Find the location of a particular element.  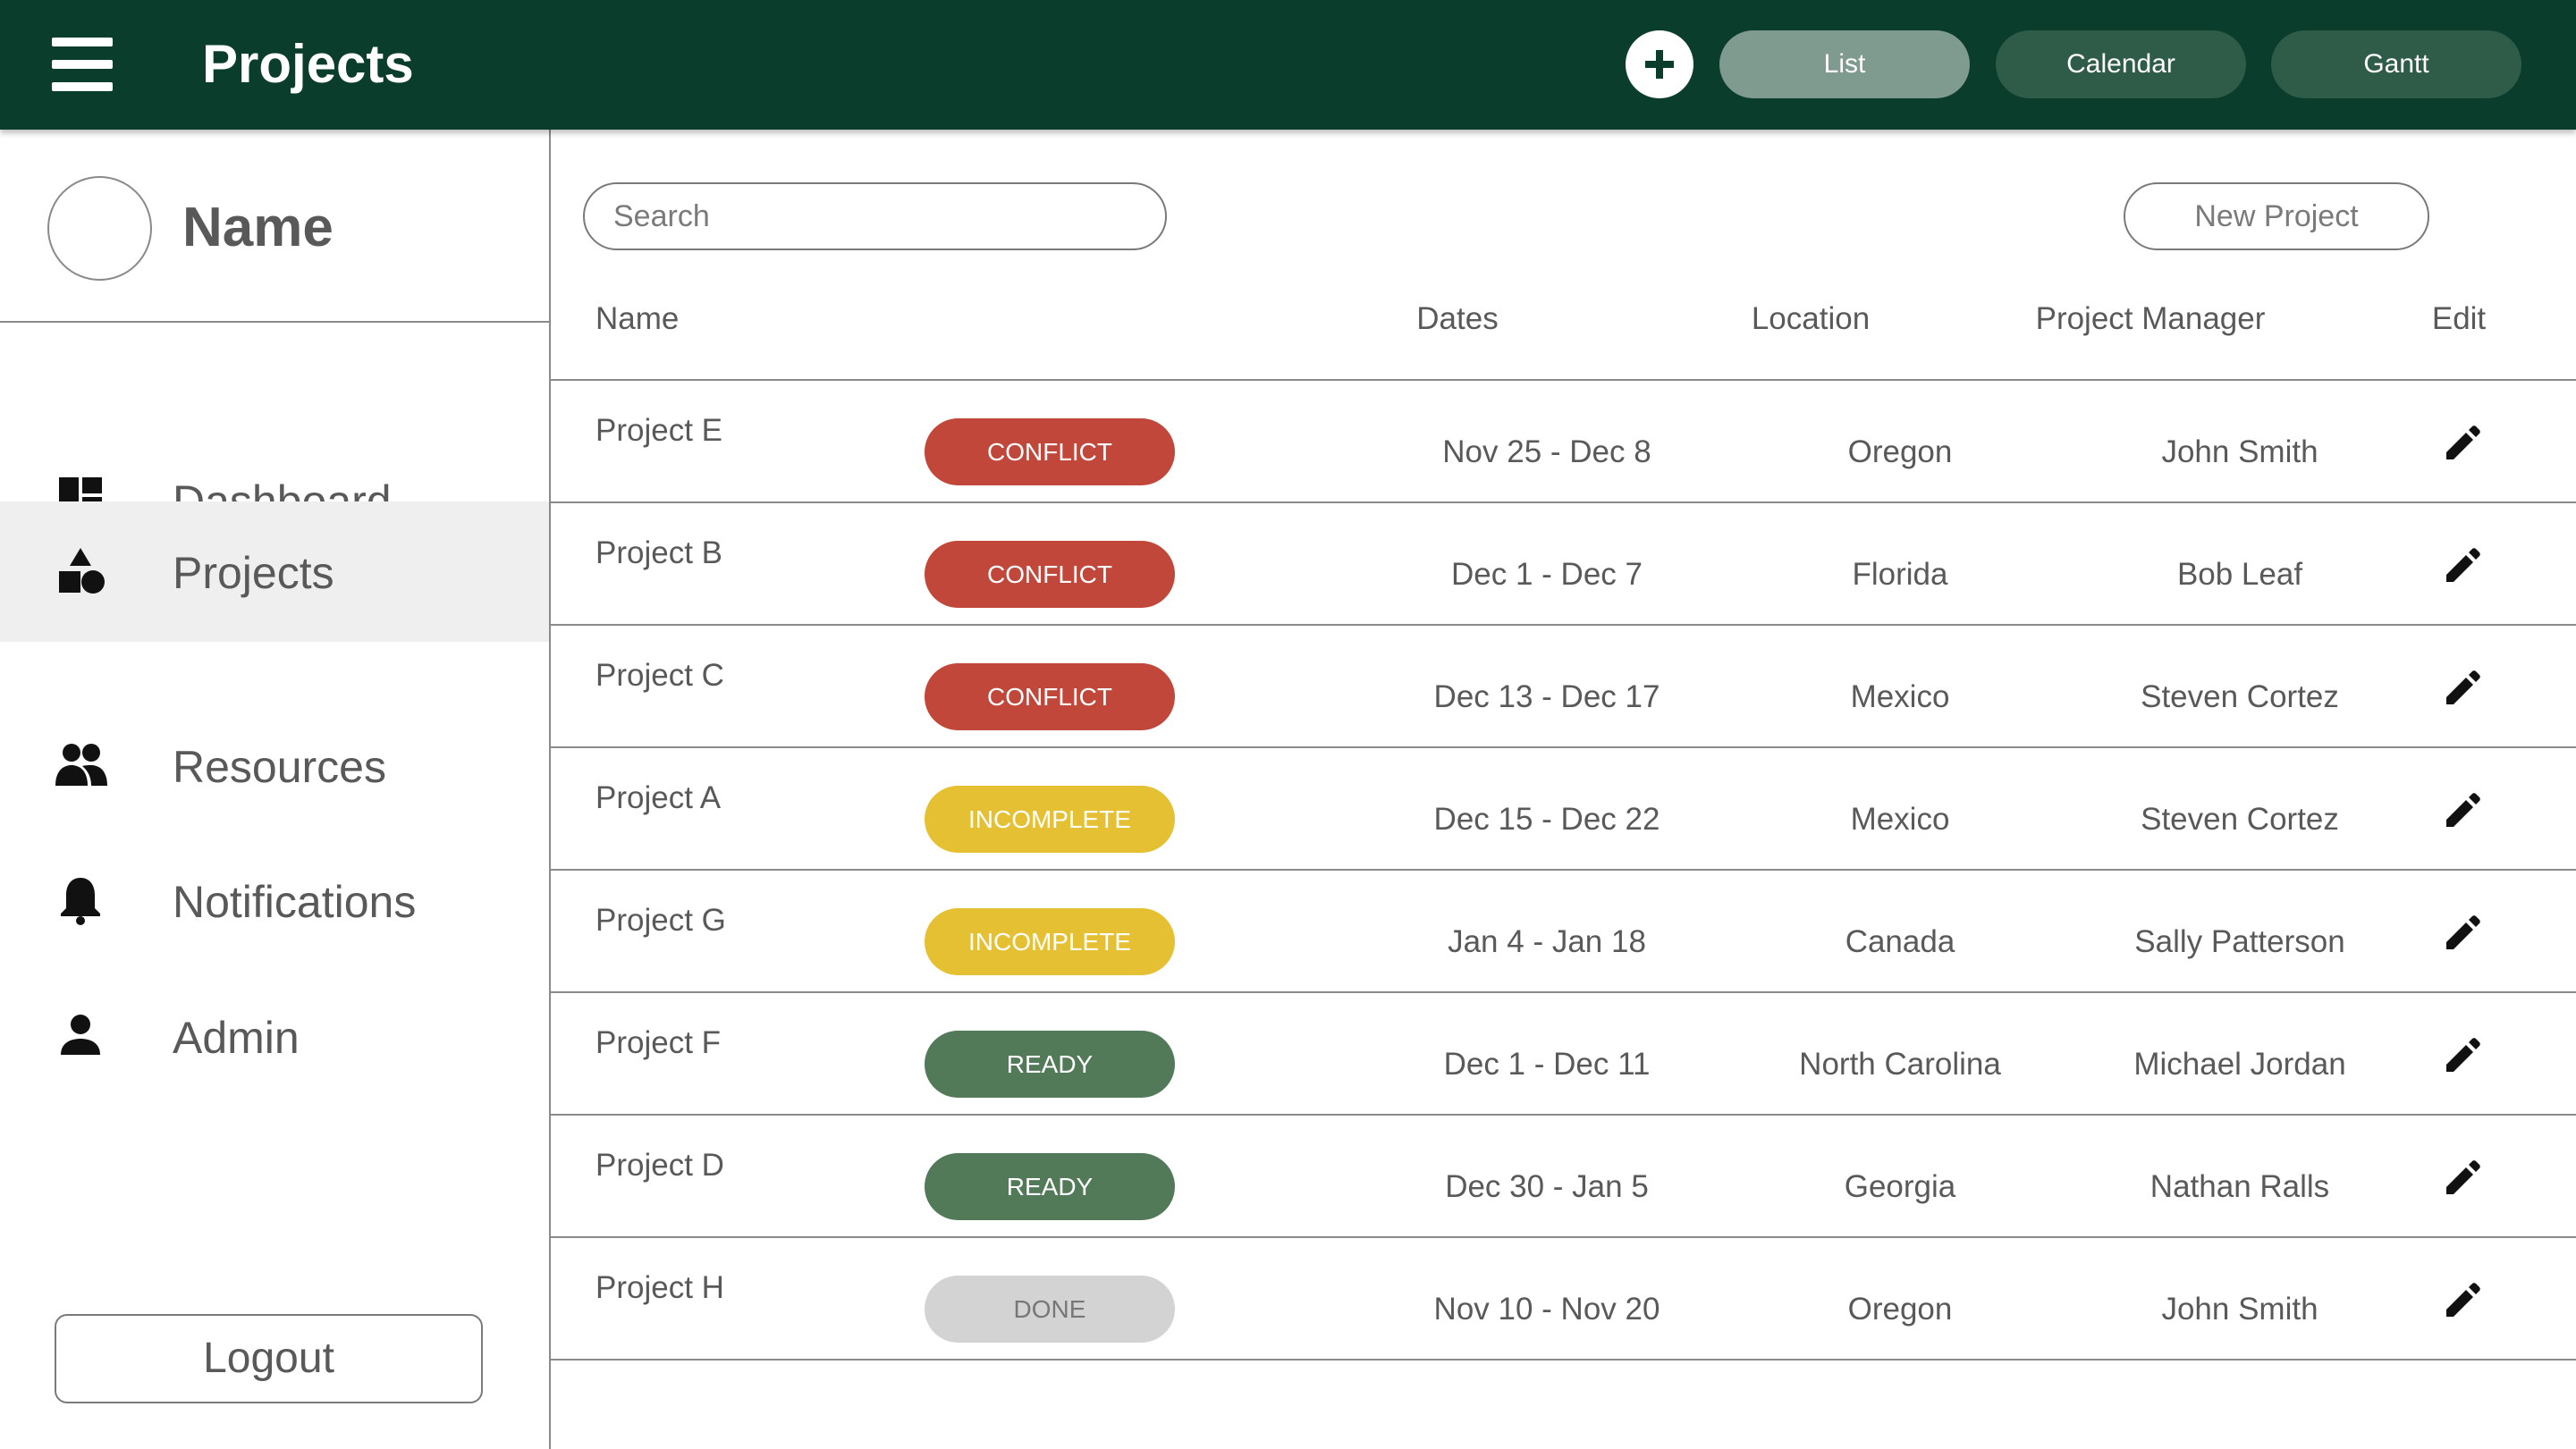

plus-icon is located at coordinates (1659, 64).